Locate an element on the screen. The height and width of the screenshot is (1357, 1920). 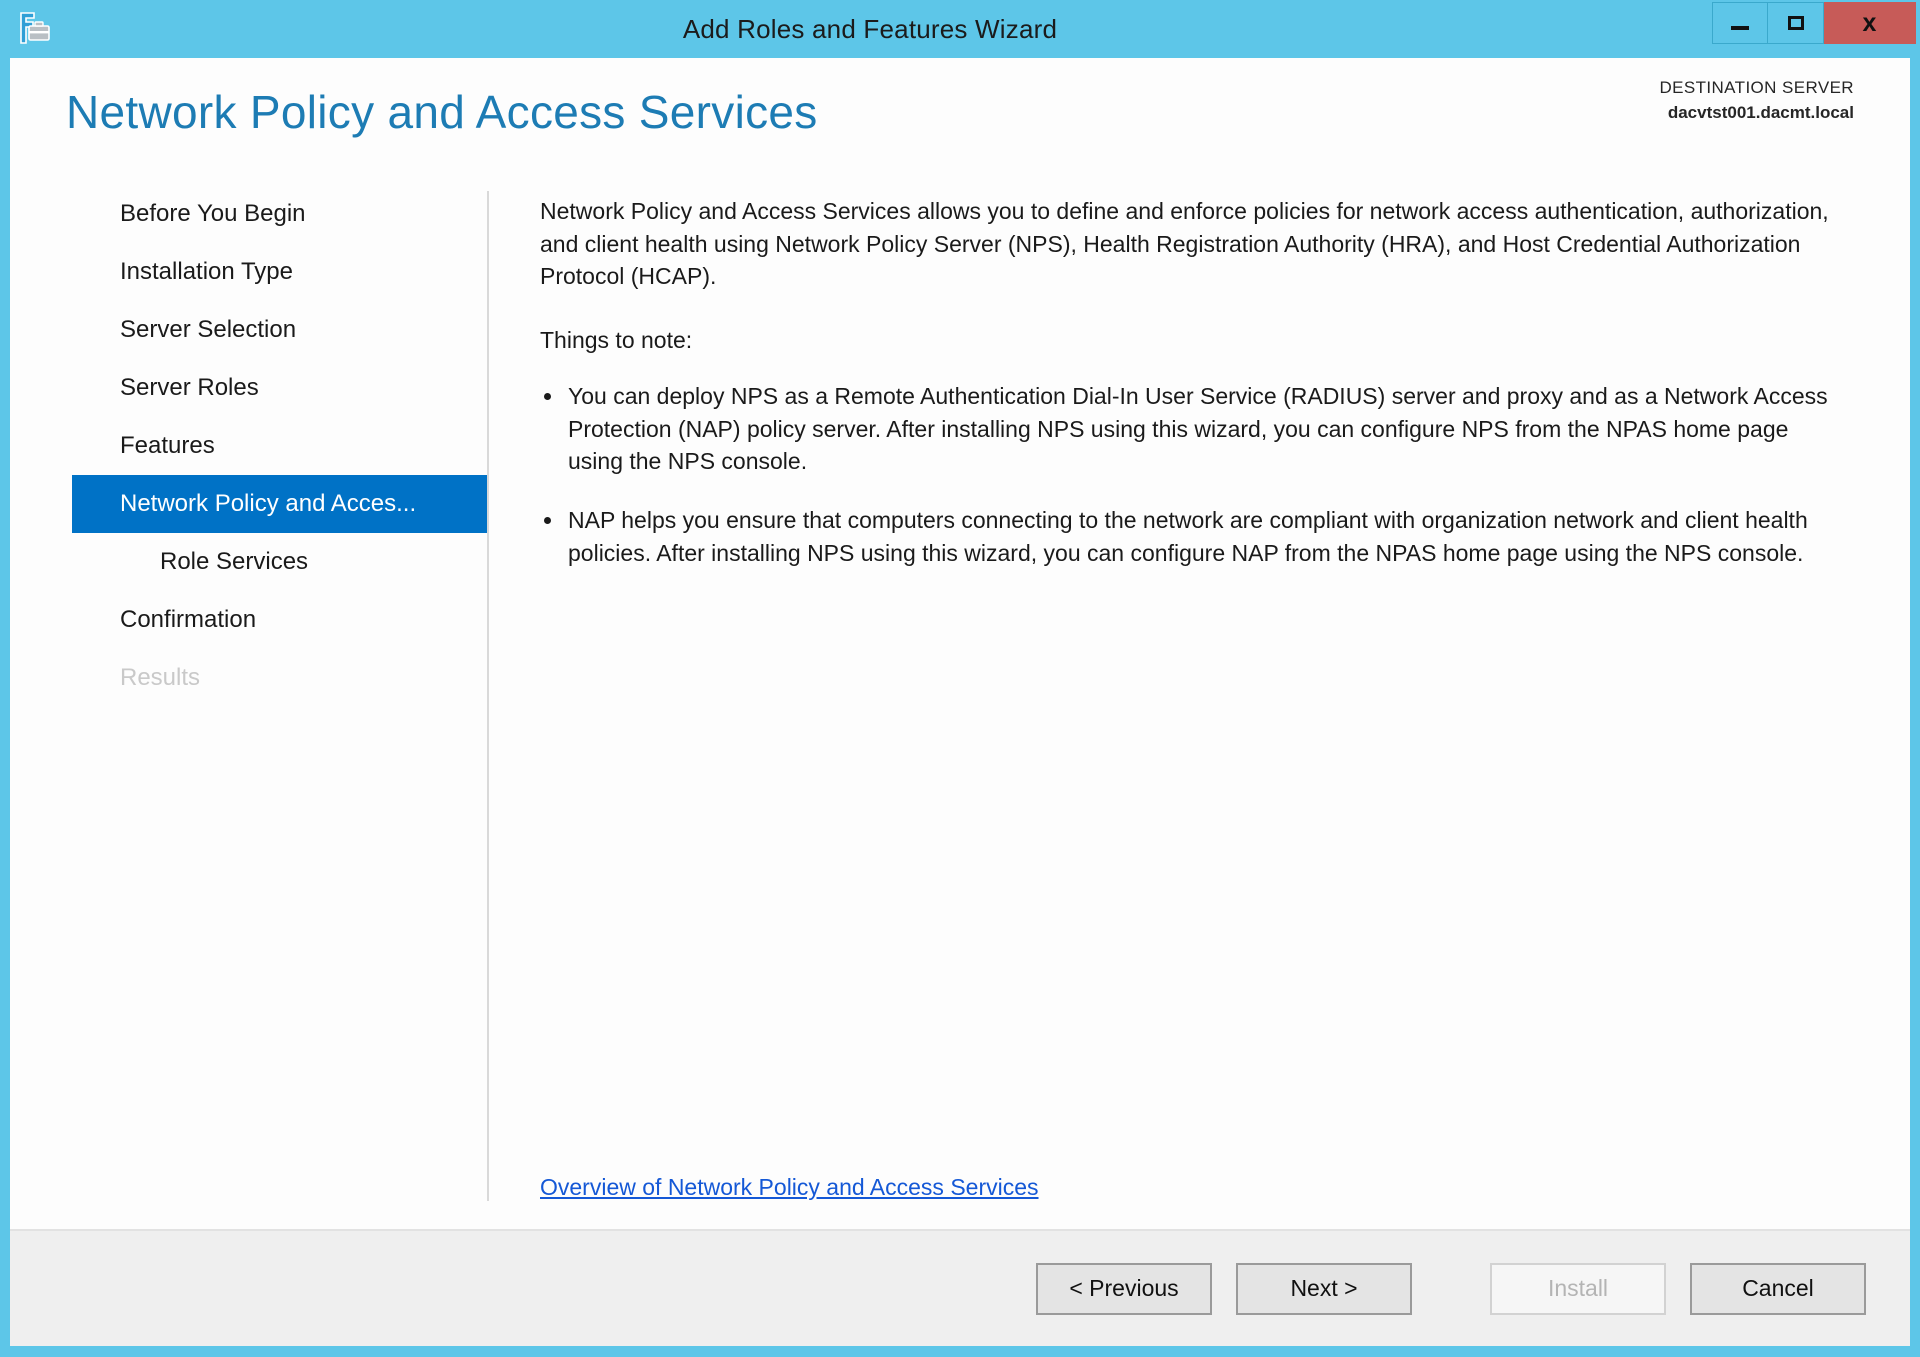
maximize-button is located at coordinates (1796, 23).